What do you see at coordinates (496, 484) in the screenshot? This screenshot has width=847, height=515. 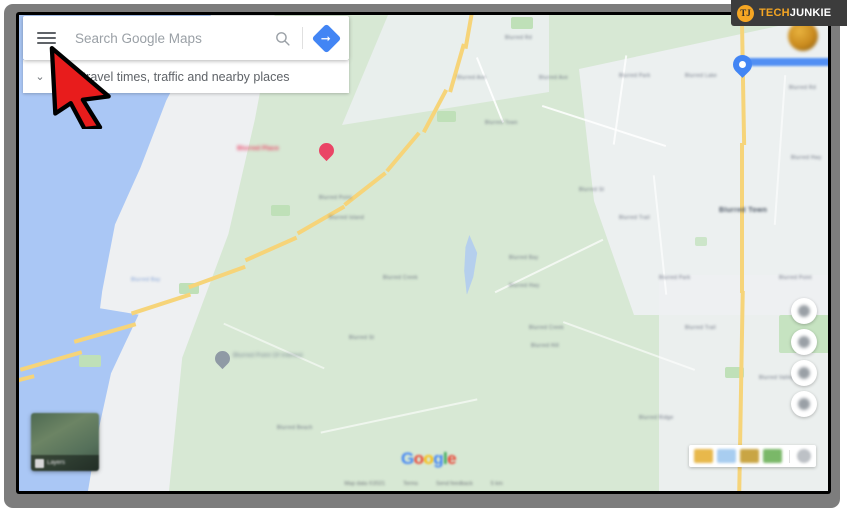 I see `attribution-item: 5 km` at bounding box center [496, 484].